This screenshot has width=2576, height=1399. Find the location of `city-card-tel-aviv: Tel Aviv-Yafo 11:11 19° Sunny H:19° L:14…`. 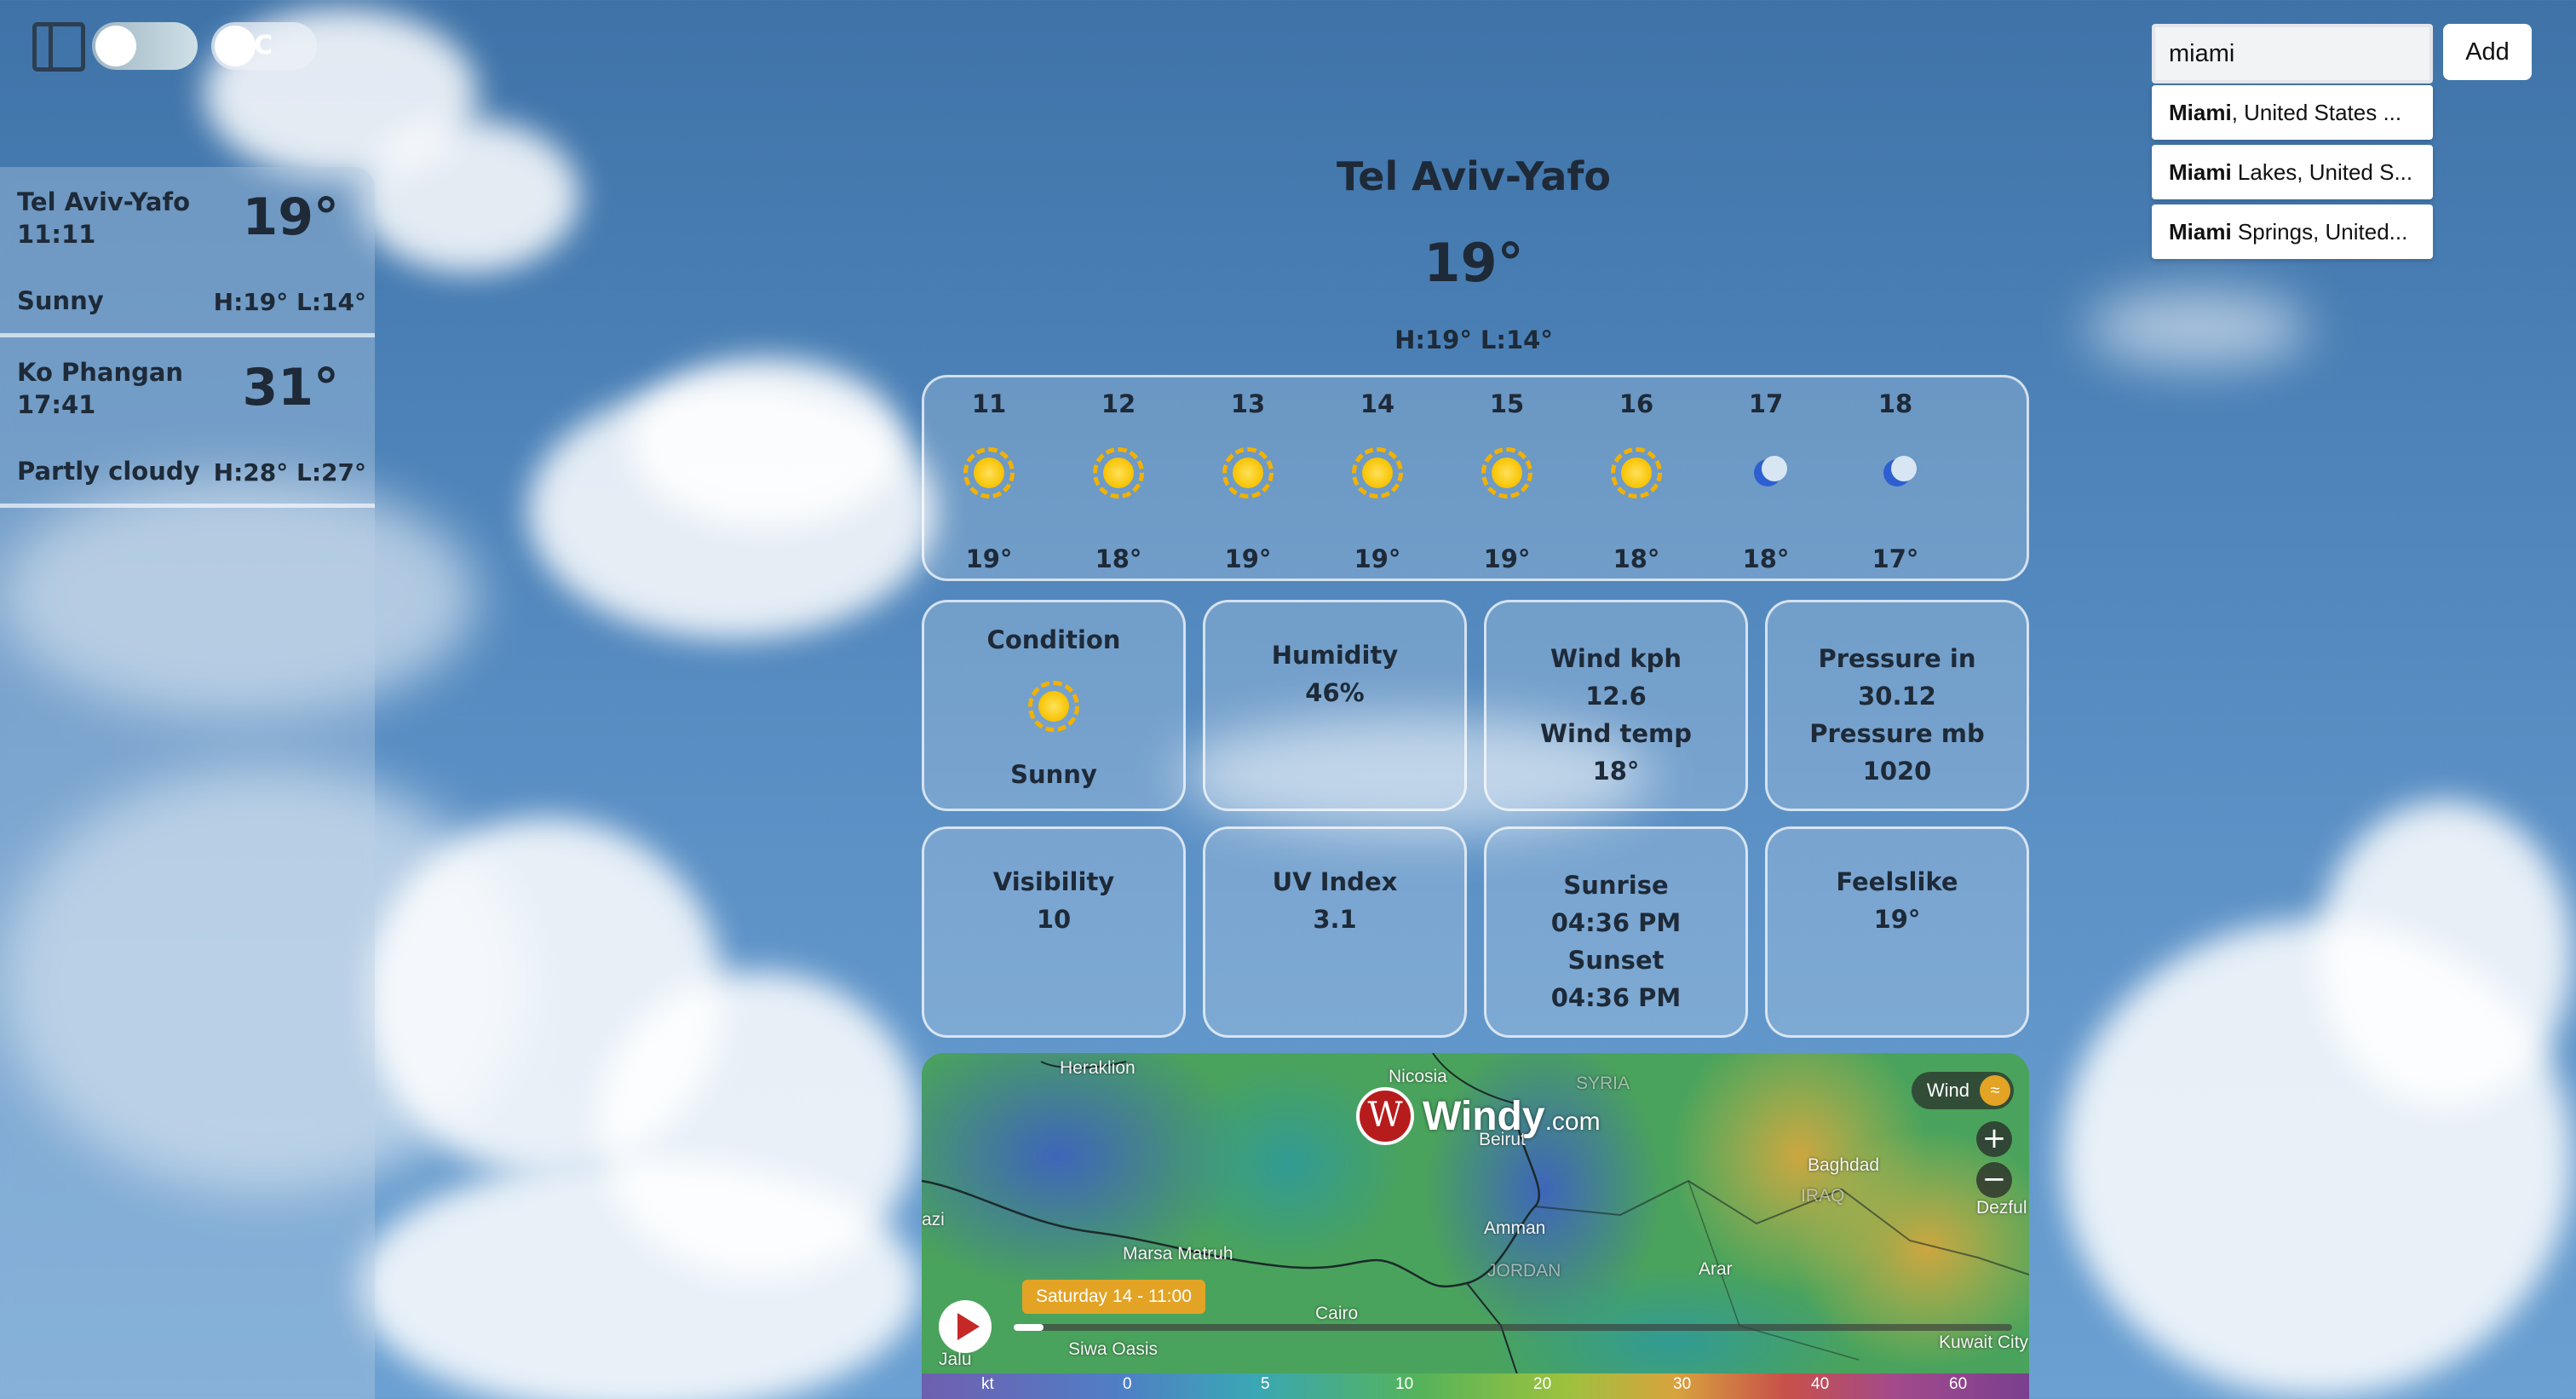

city-card-tel-aviv: Tel Aviv-Yafo 11:11 19° Sunny H:19° L:14… is located at coordinates (188, 252).